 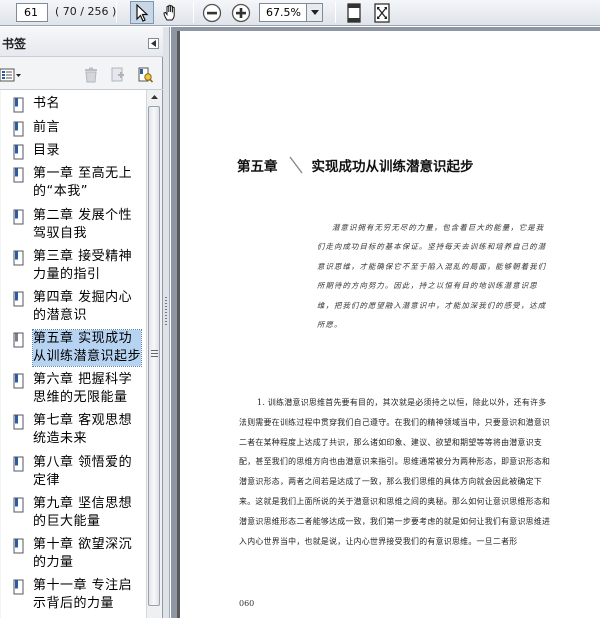 I want to click on zoom-dropdown-button, so click(x=315, y=12).